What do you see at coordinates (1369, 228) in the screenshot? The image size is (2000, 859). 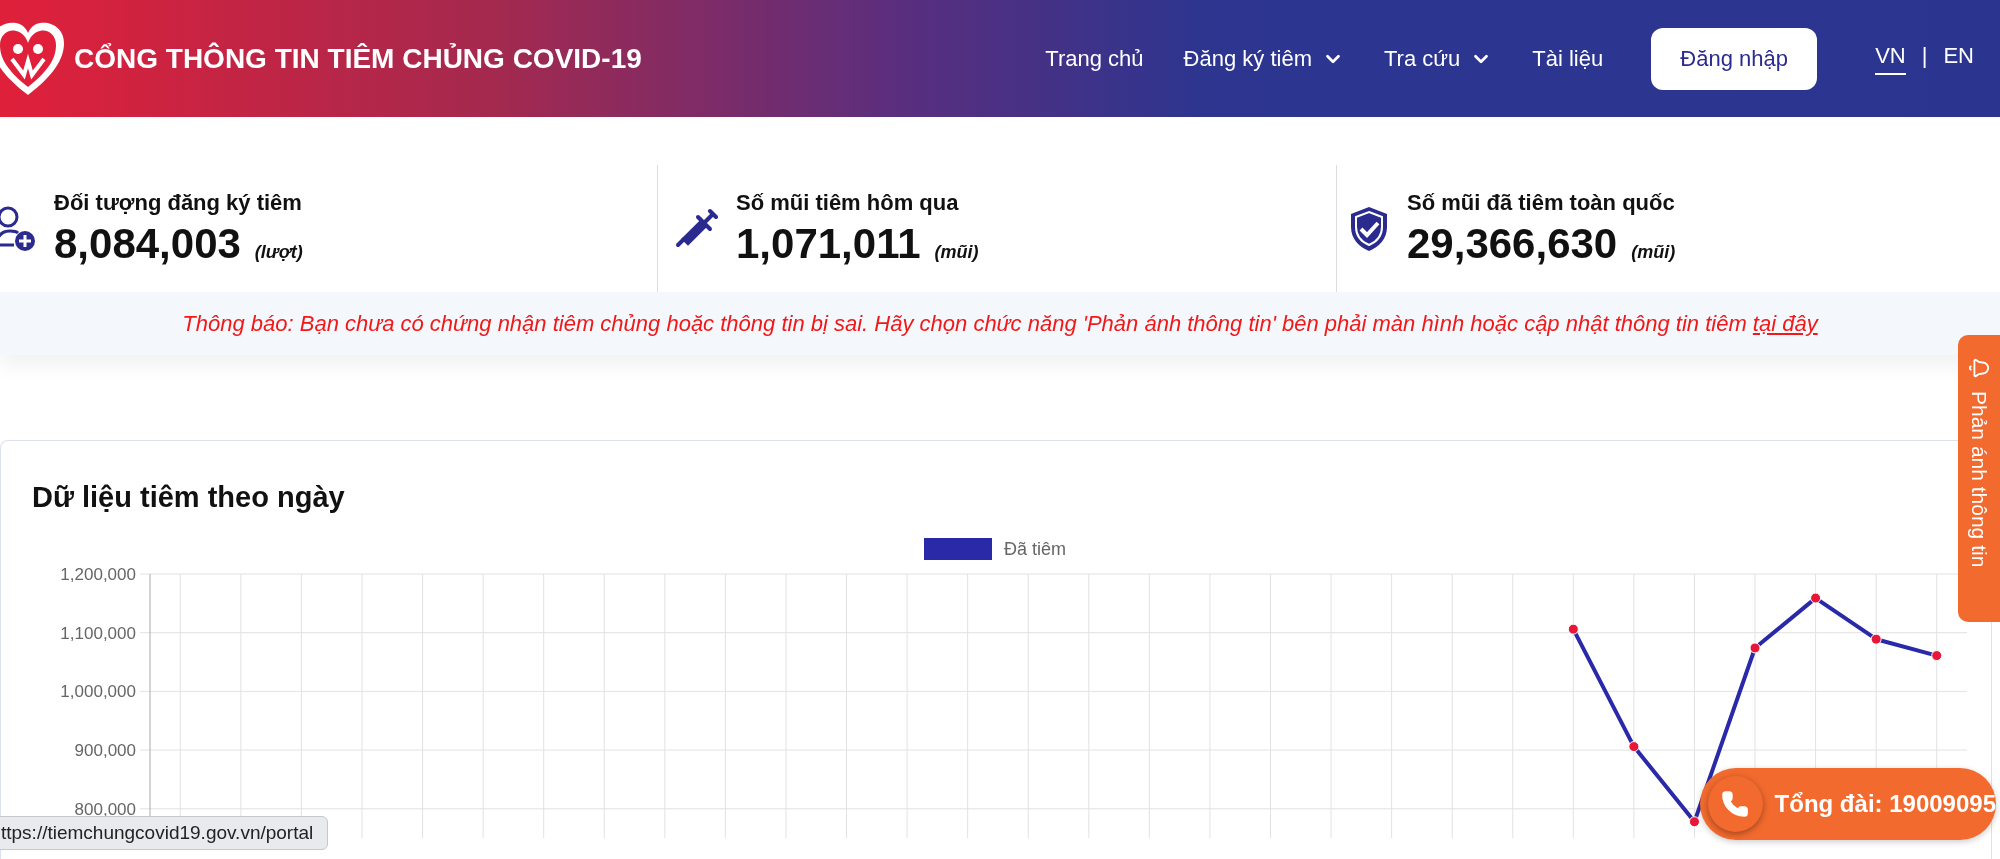 I see `shield-check-icon` at bounding box center [1369, 228].